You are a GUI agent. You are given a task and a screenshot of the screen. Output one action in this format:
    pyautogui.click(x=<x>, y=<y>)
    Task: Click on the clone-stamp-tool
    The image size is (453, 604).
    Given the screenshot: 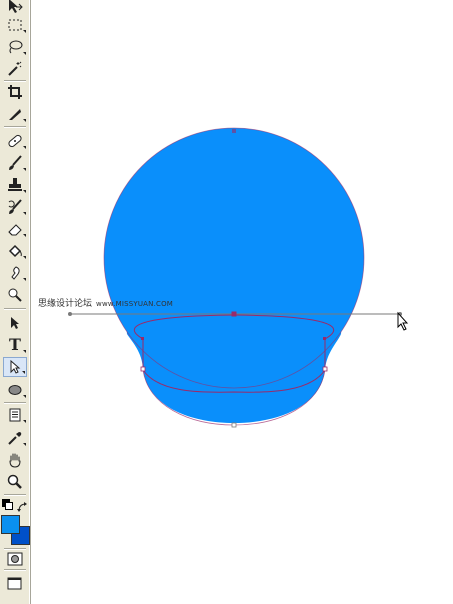 What is the action you would take?
    pyautogui.click(x=15, y=185)
    